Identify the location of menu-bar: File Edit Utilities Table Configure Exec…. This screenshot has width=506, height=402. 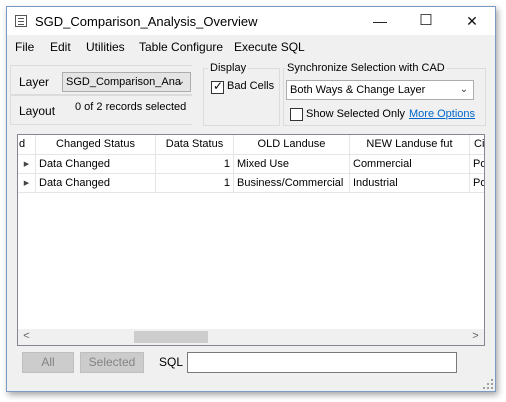
(251, 47).